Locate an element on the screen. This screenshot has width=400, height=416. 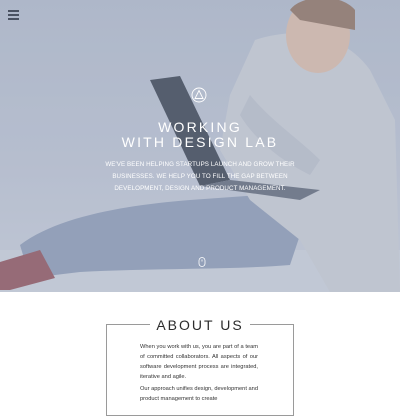
hamburger-menu-icon is located at coordinates (13, 15).